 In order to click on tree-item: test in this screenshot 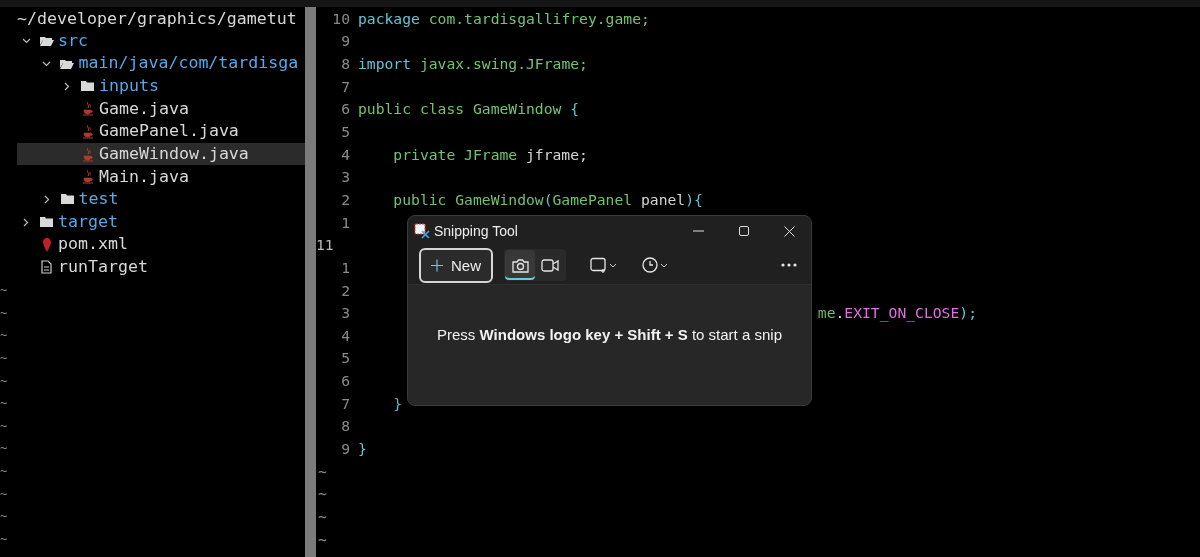, I will do `click(161, 199)`.